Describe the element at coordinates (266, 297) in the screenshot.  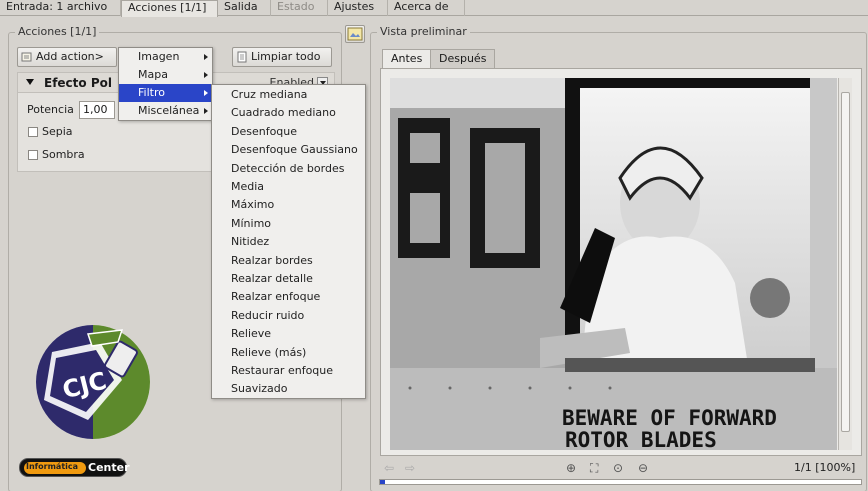
I see `submenu-item: Realzar enfoque` at that location.